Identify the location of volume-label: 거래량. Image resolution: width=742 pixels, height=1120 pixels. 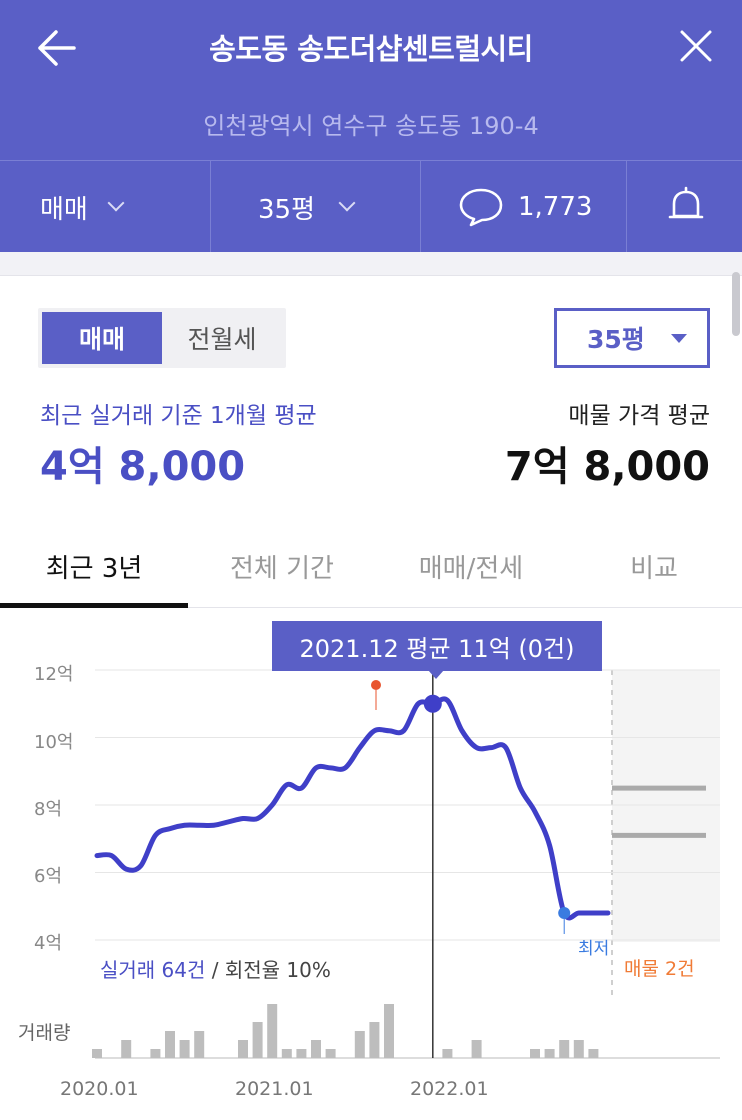
(44, 1033).